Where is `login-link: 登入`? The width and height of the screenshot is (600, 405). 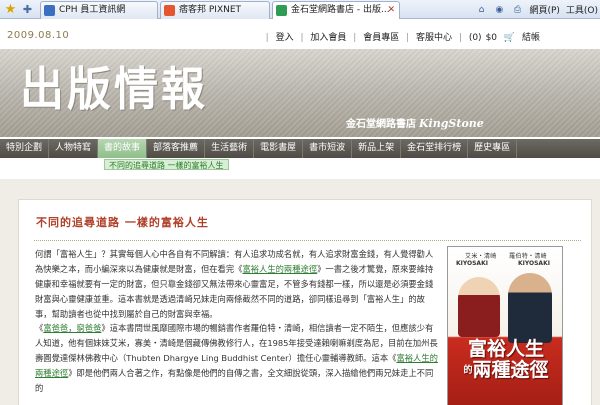 login-link: 登入 is located at coordinates (285, 38).